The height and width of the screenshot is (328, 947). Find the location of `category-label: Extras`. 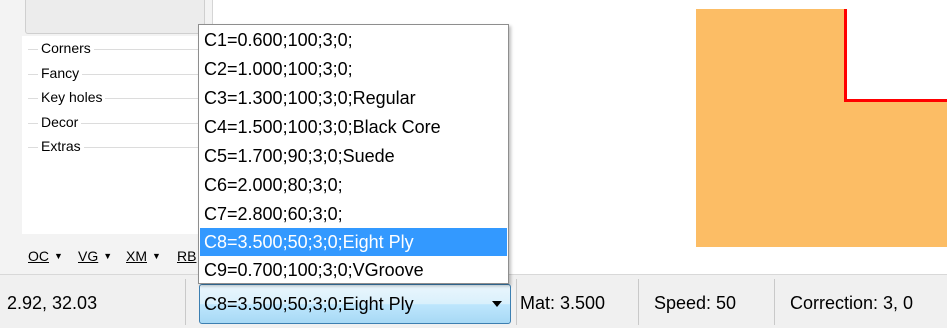

category-label: Extras is located at coordinates (61, 146).